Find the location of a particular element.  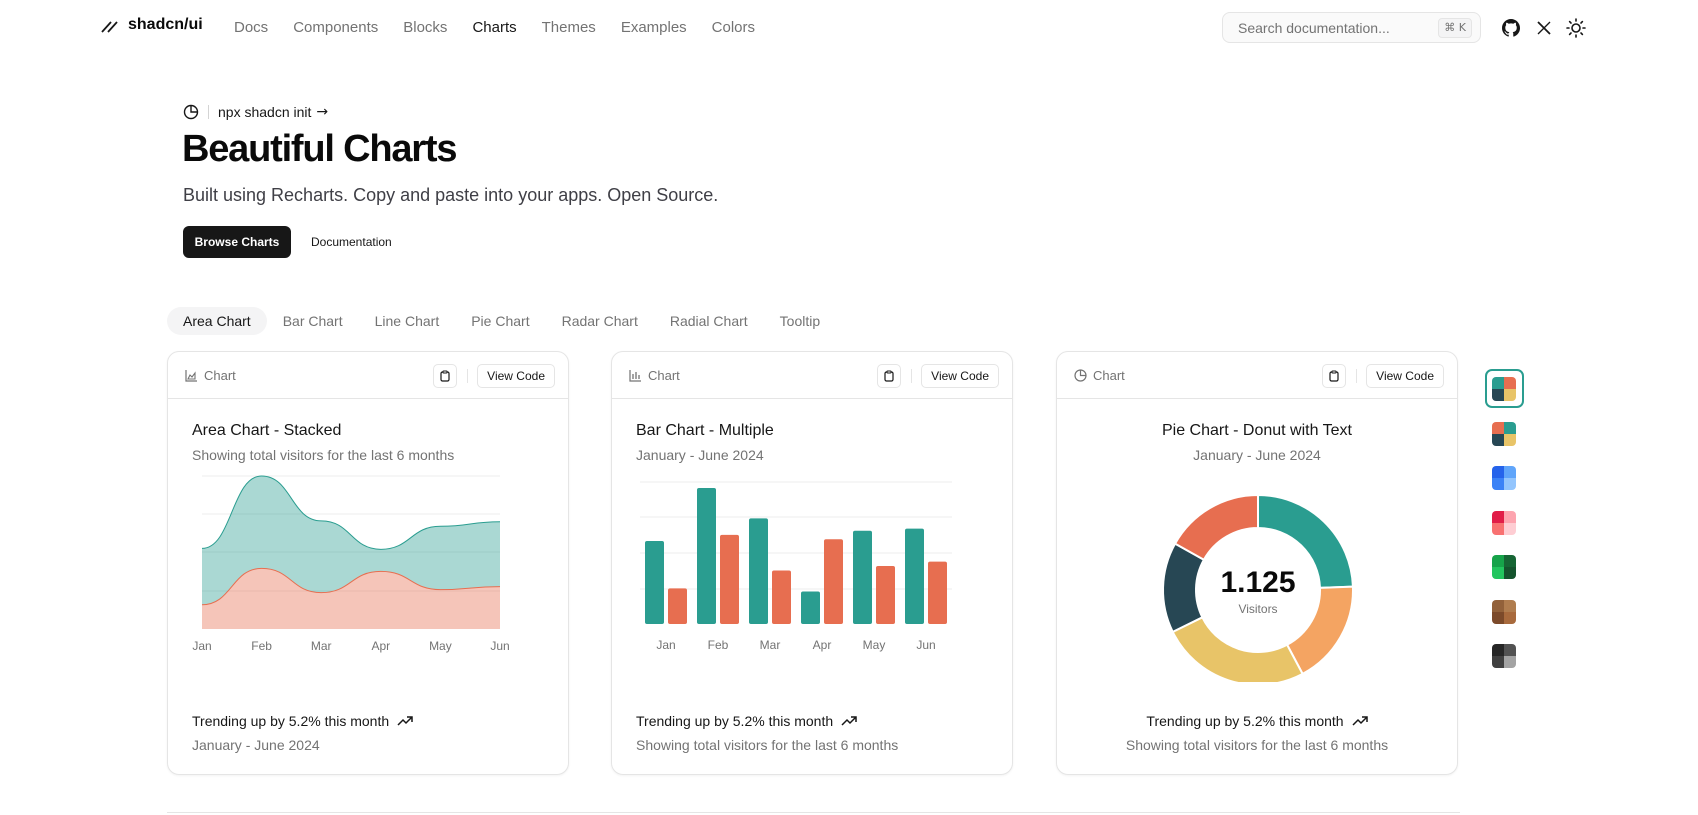

x-tick-label: Apr is located at coordinates (380, 646).